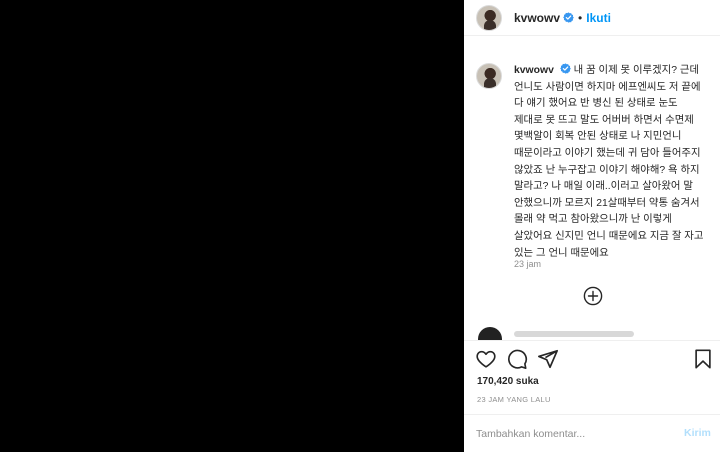  I want to click on commenter-avatar, so click(490, 333).